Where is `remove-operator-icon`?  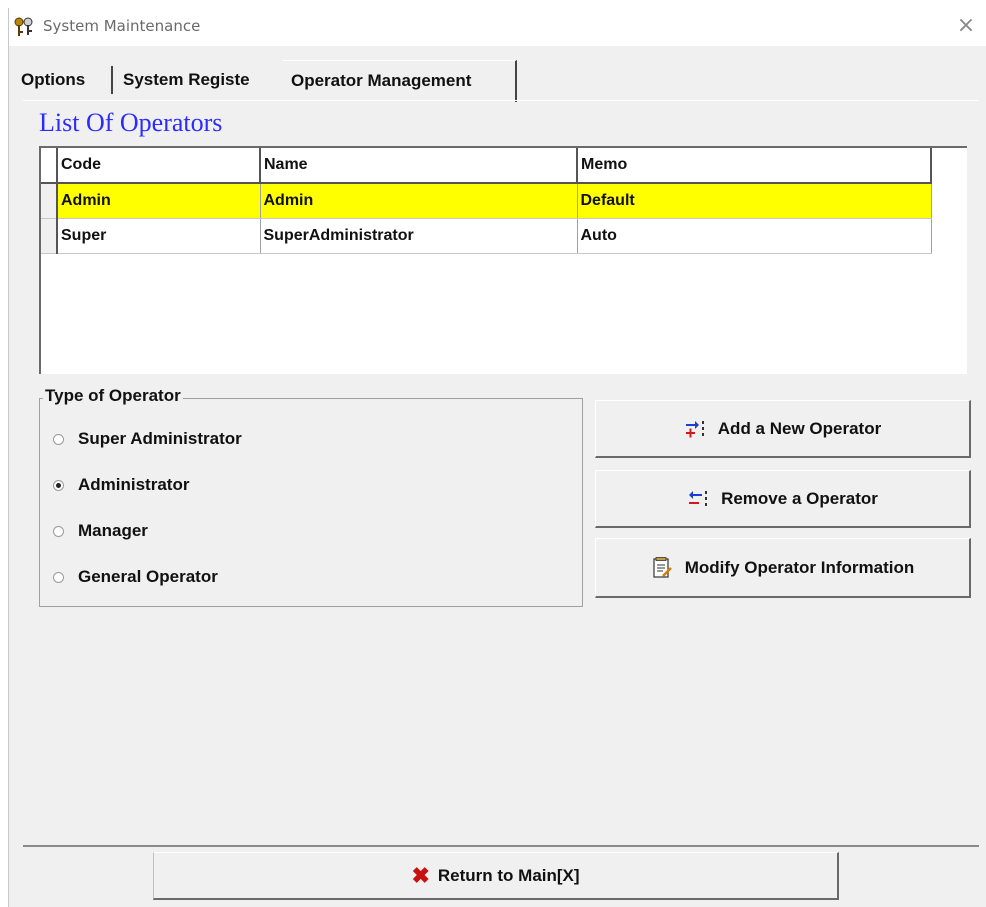 remove-operator-icon is located at coordinates (698, 498).